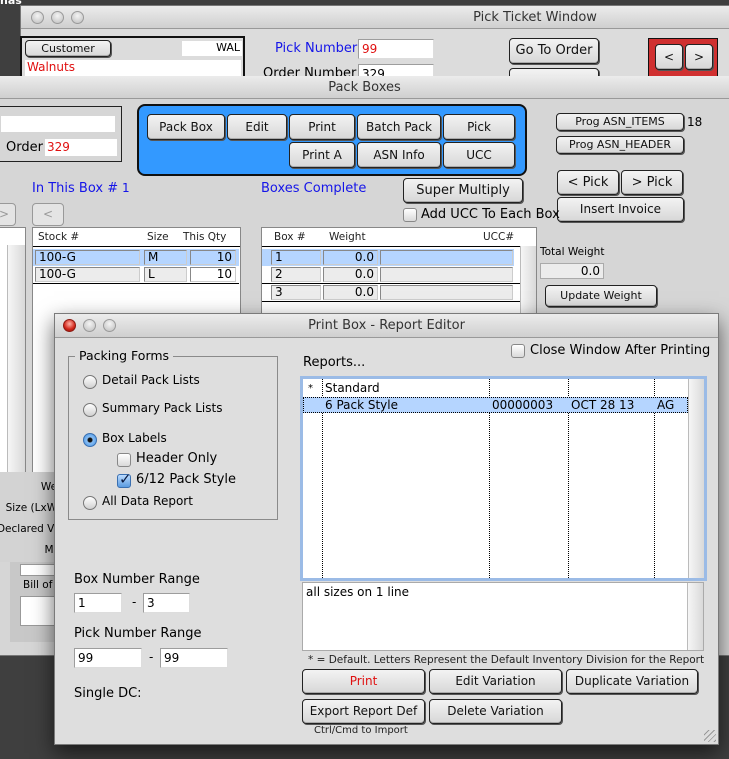 Image resolution: width=729 pixels, height=759 pixels. I want to click on box-labels-radio, so click(90, 440).